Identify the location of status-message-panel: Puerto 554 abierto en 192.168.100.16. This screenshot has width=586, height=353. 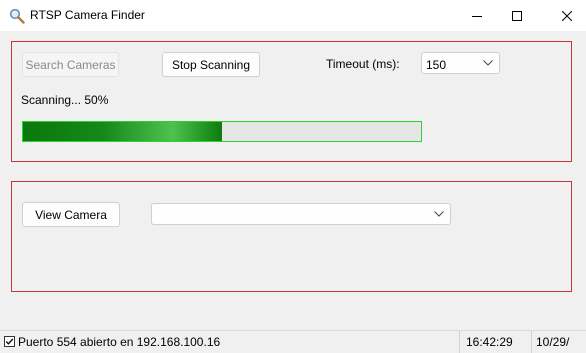
(230, 342).